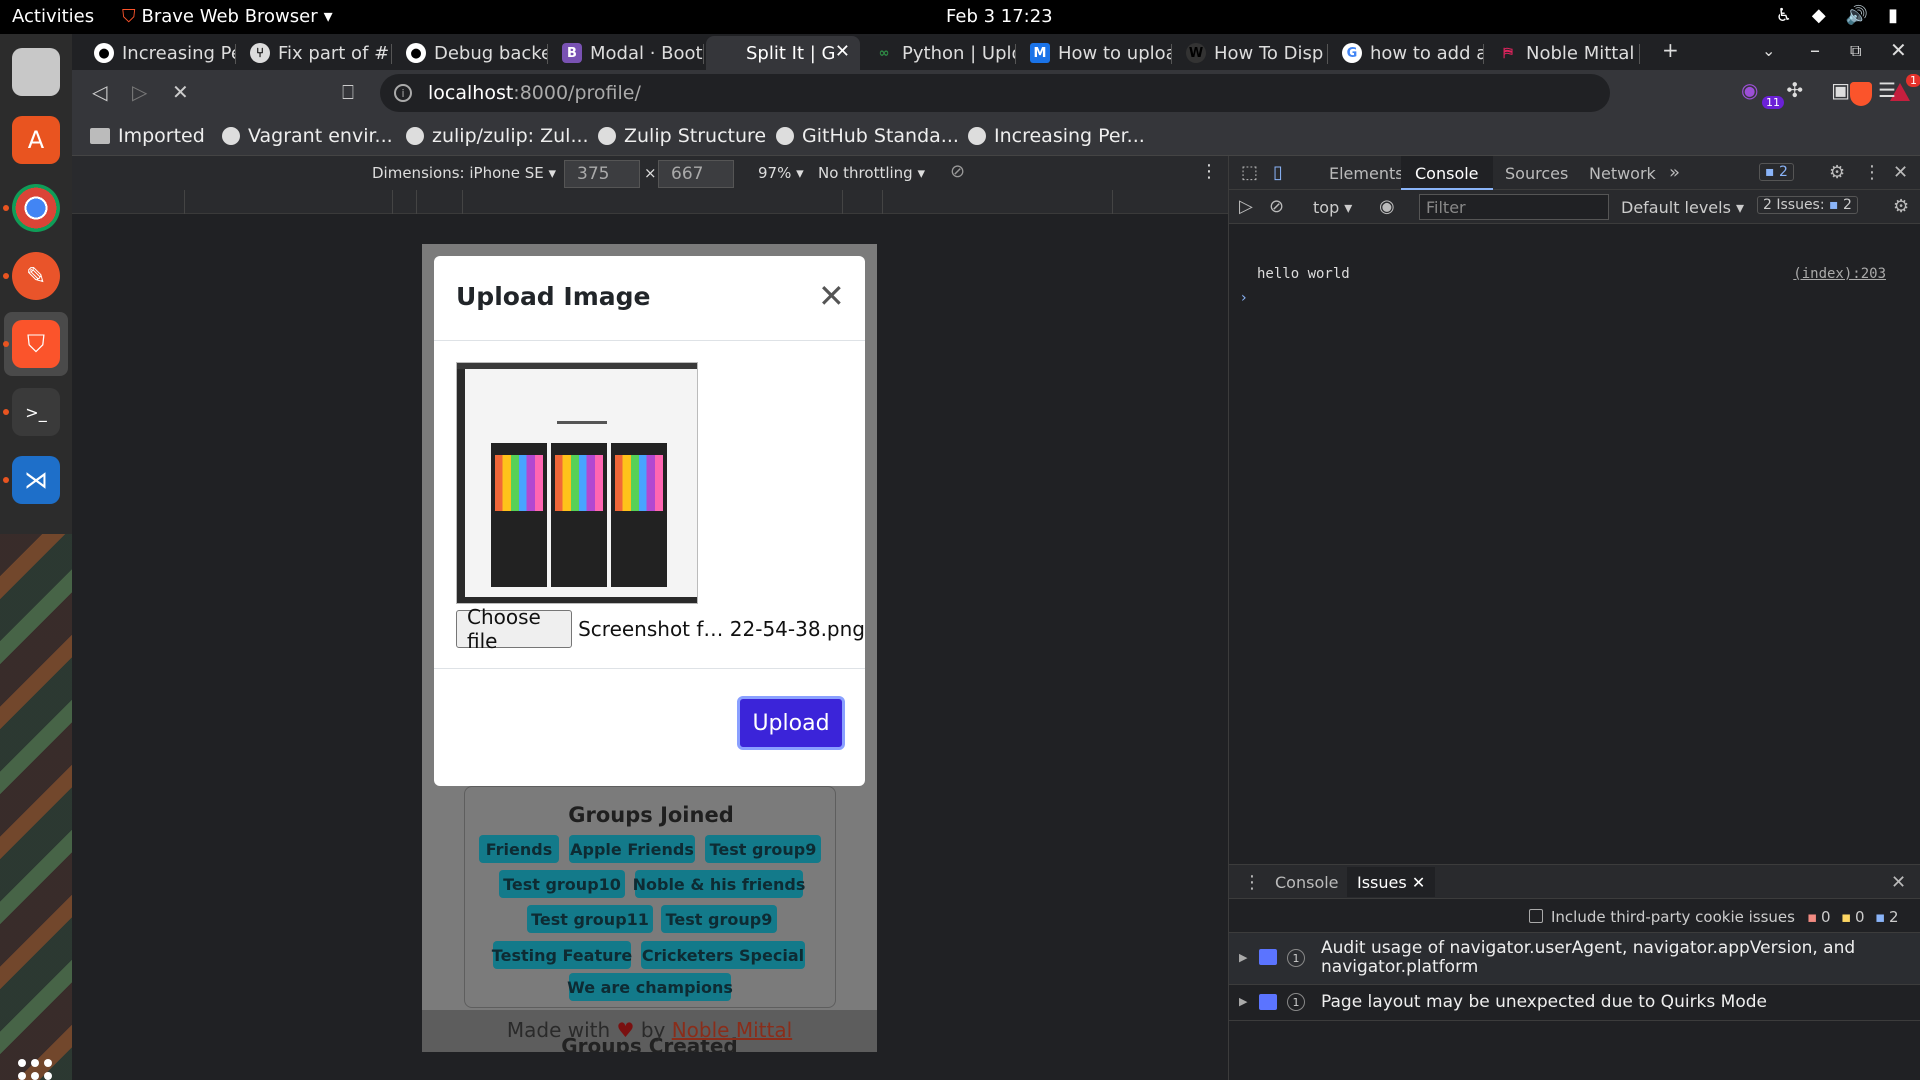  Describe the element at coordinates (36, 72) in the screenshot. I see `files-icon` at that location.